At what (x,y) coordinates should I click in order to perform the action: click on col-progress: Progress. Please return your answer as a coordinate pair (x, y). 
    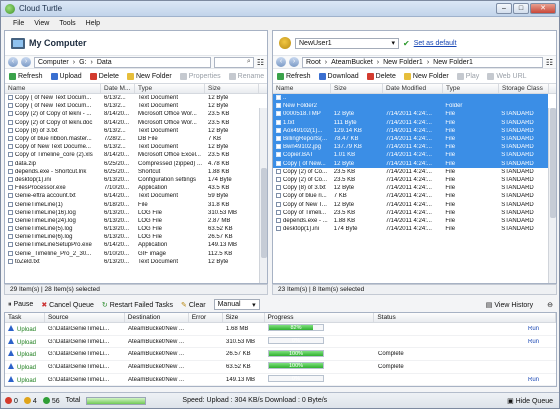
    Looking at the image, I should click on (320, 317).